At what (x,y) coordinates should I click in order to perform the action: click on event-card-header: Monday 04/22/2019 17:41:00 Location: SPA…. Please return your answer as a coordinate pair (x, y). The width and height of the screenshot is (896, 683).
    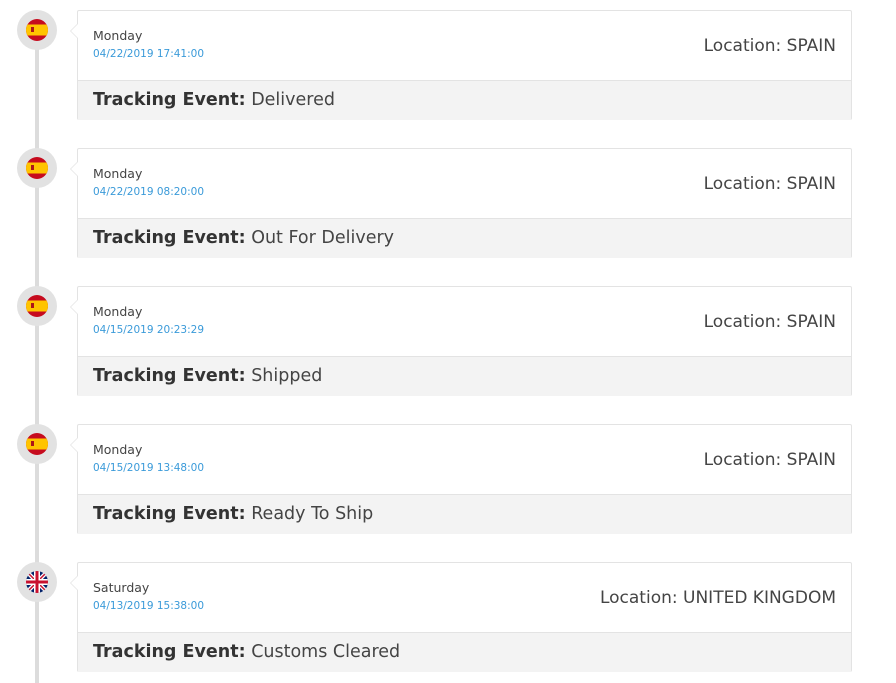
    Looking at the image, I should click on (464, 46).